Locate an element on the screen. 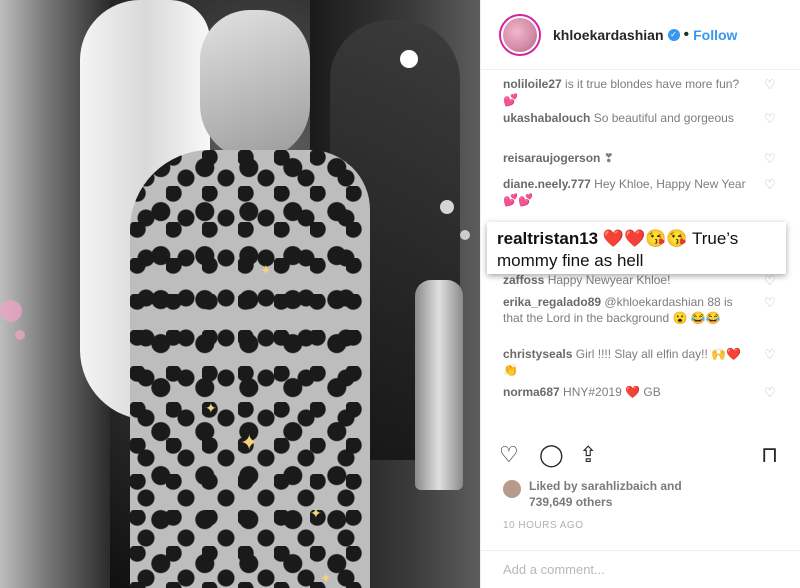 This screenshot has height=588, width=800. comment-username: norma687 is located at coordinates (531, 392).